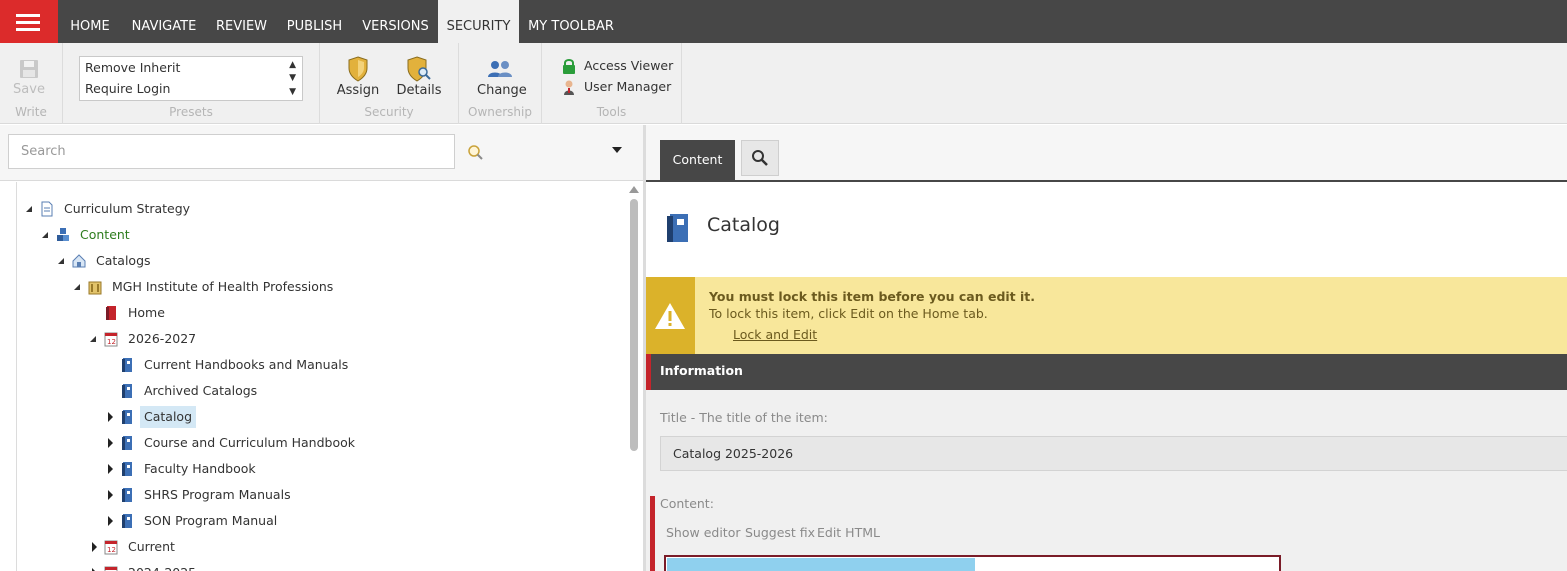 This screenshot has width=1567, height=571. Describe the element at coordinates (146, 313) in the screenshot. I see `tree-node-label: Home` at that location.